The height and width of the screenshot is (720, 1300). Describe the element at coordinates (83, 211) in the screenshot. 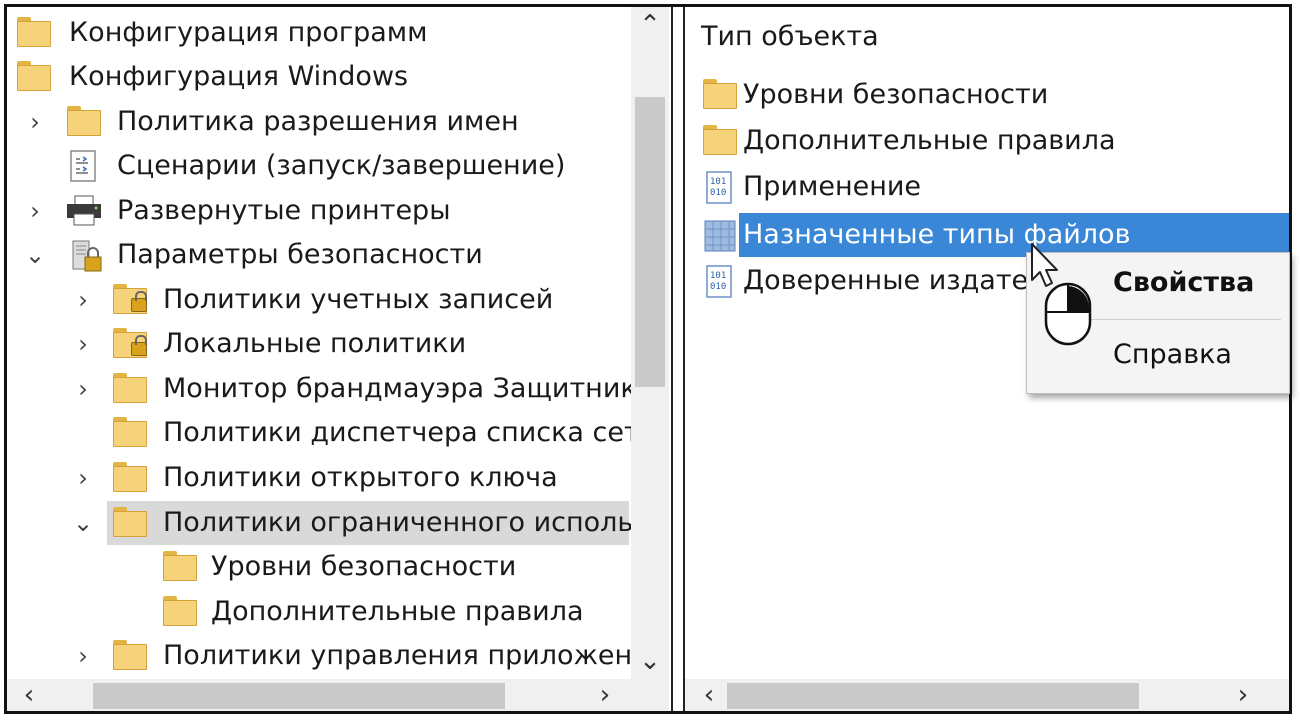

I see `printer-icon` at that location.